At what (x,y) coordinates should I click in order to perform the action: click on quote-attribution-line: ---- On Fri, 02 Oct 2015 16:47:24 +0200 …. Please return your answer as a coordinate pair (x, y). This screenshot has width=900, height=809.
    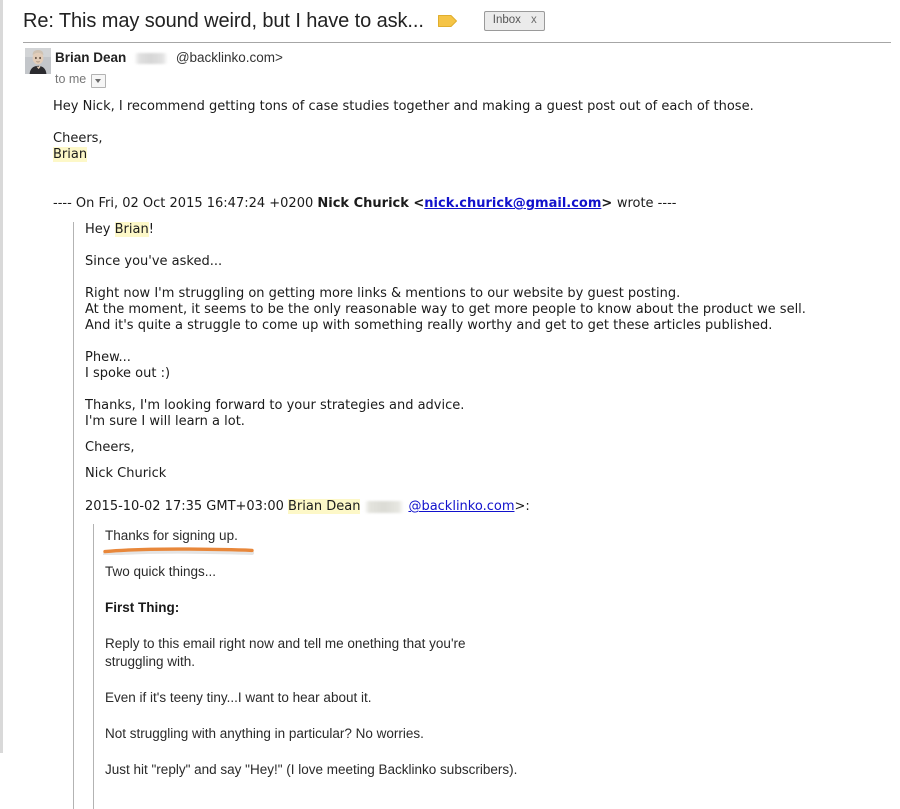
    Looking at the image, I should click on (468, 203).